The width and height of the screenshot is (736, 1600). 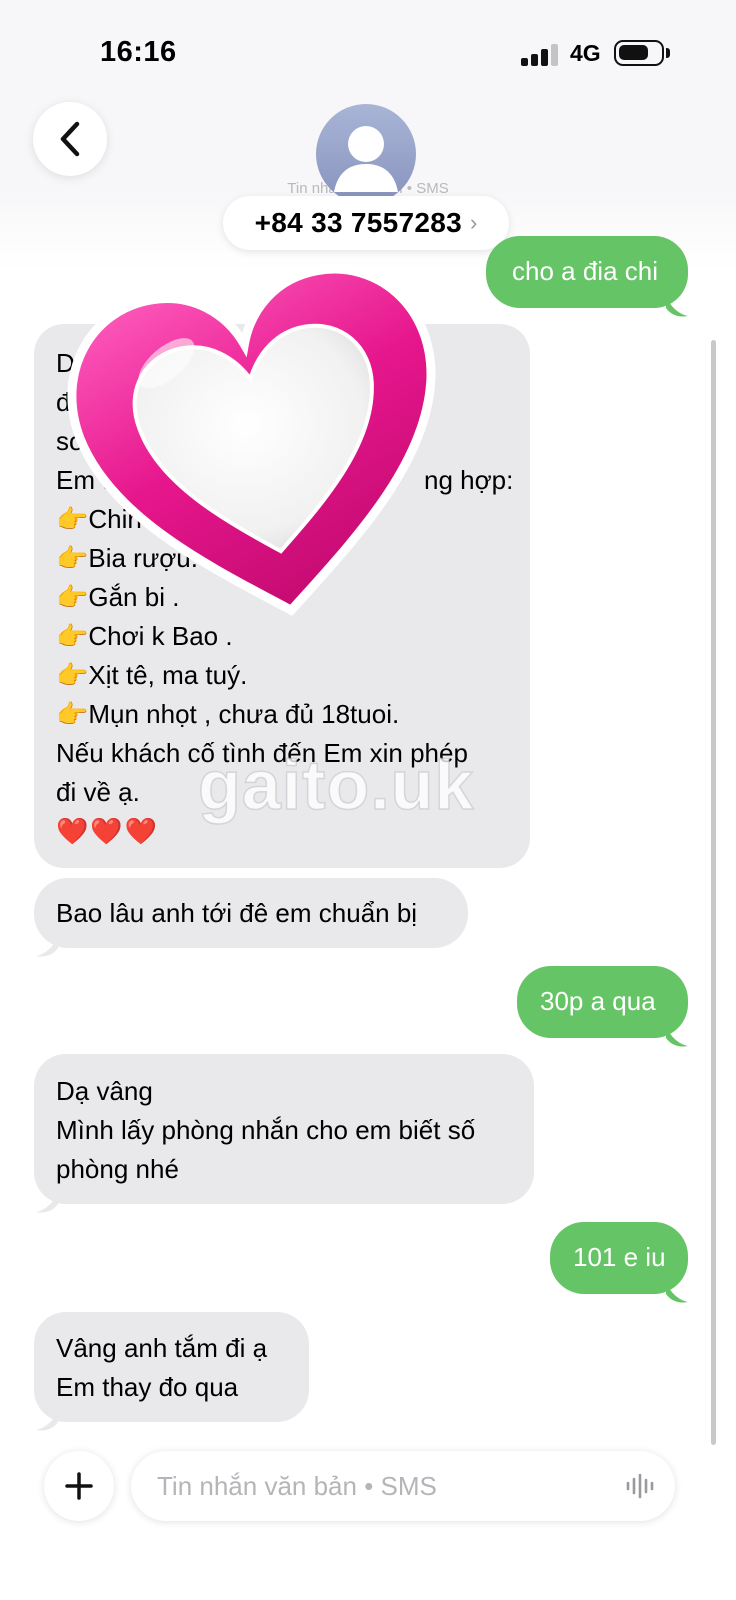 What do you see at coordinates (641, 1486) in the screenshot?
I see `audio-waveform-icon` at bounding box center [641, 1486].